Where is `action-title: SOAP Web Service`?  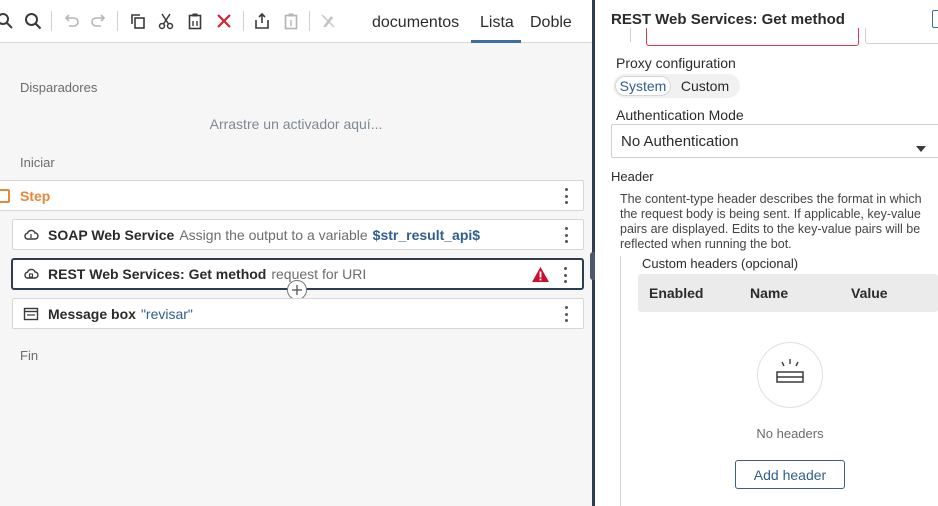
action-title: SOAP Web Service is located at coordinates (111, 234).